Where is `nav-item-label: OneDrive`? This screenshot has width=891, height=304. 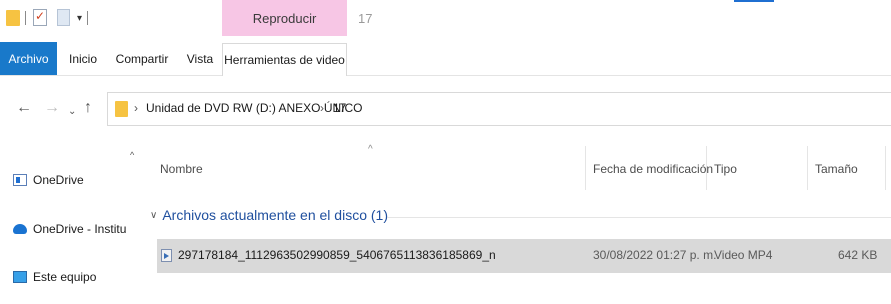
nav-item-label: OneDrive is located at coordinates (58, 180).